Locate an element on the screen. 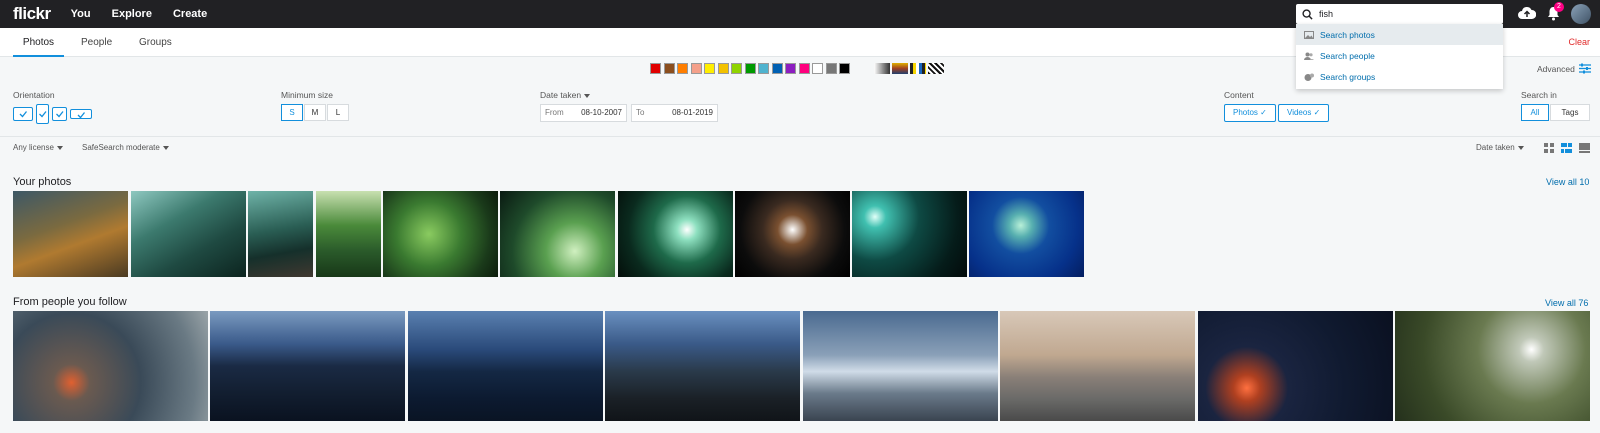  safesearch-dropdown: SafeSearch moderate is located at coordinates (125, 147).